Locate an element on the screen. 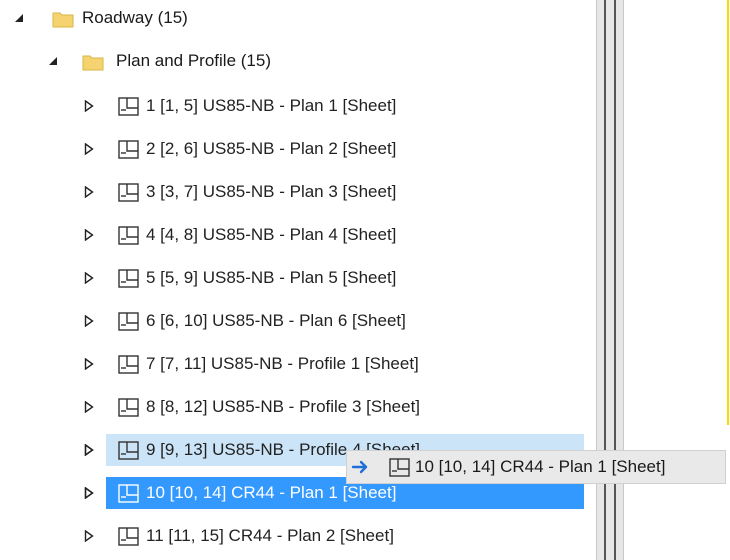 The height and width of the screenshot is (560, 730). tree-node-label: Roadway (15) is located at coordinates (135, 17).